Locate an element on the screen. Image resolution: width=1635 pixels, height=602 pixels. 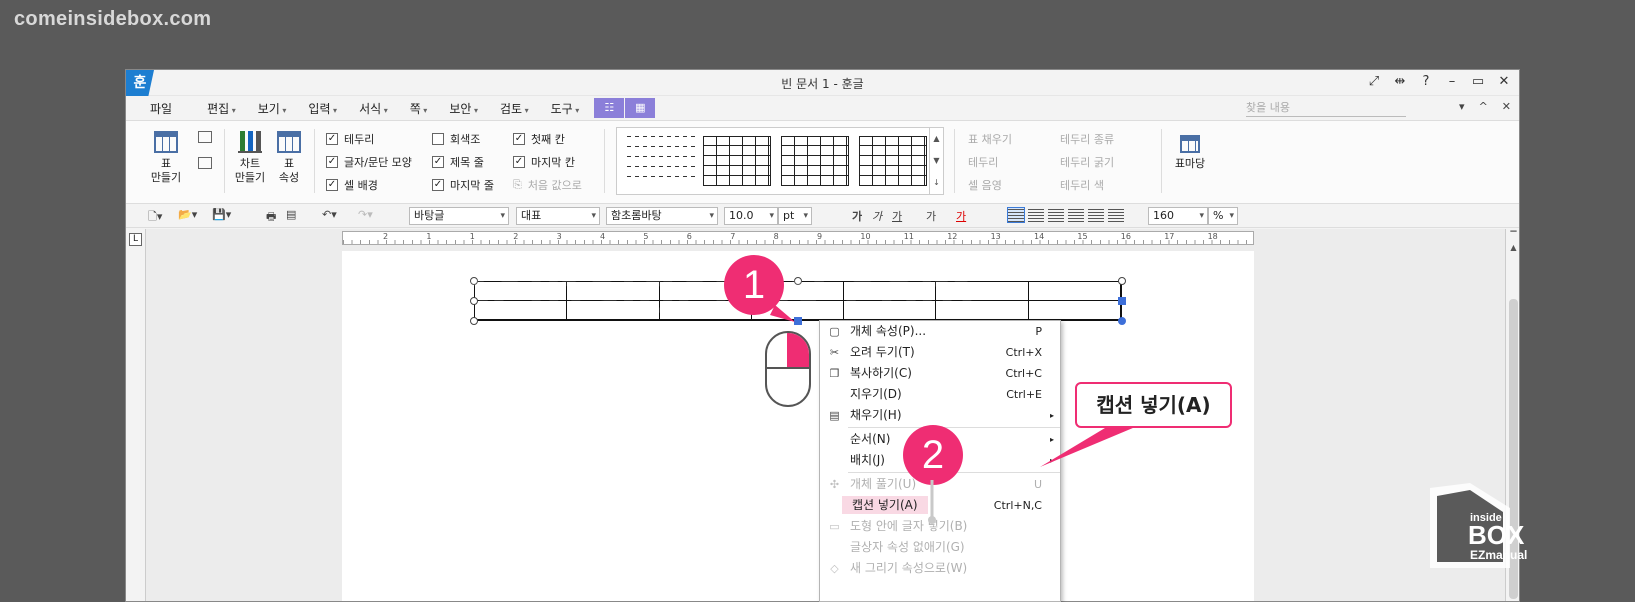
size-unit-select: pt is located at coordinates (795, 216).